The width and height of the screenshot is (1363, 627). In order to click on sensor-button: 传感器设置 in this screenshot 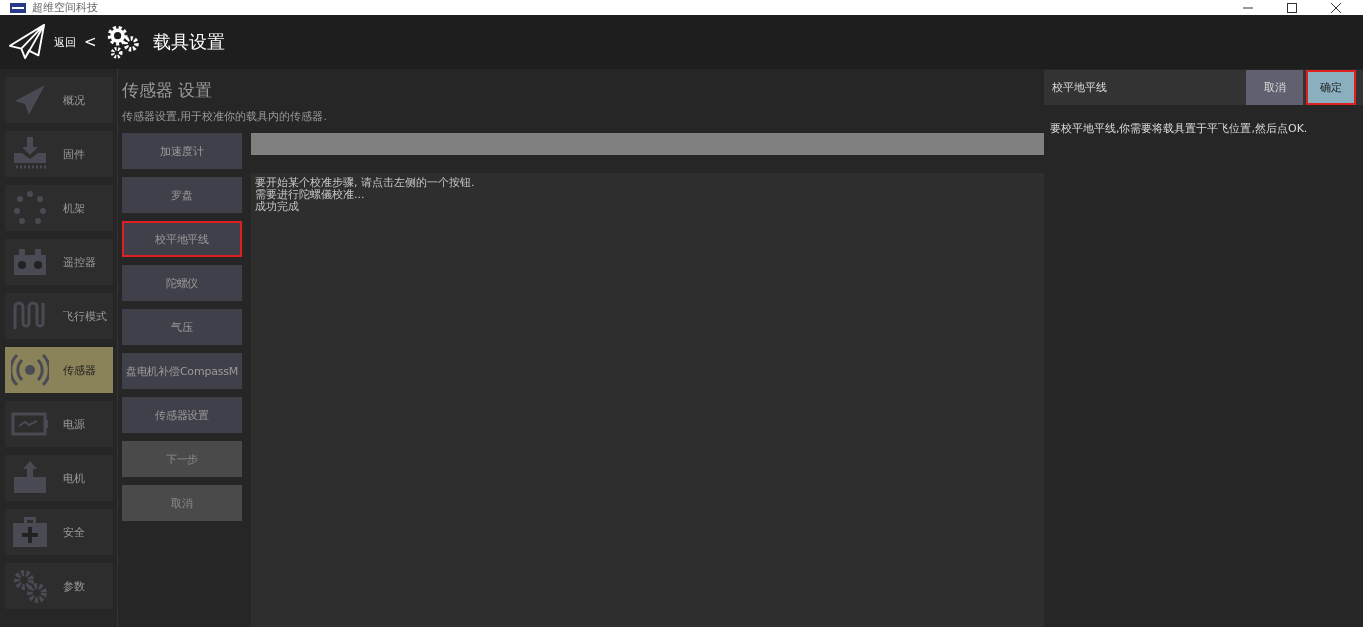, I will do `click(182, 415)`.